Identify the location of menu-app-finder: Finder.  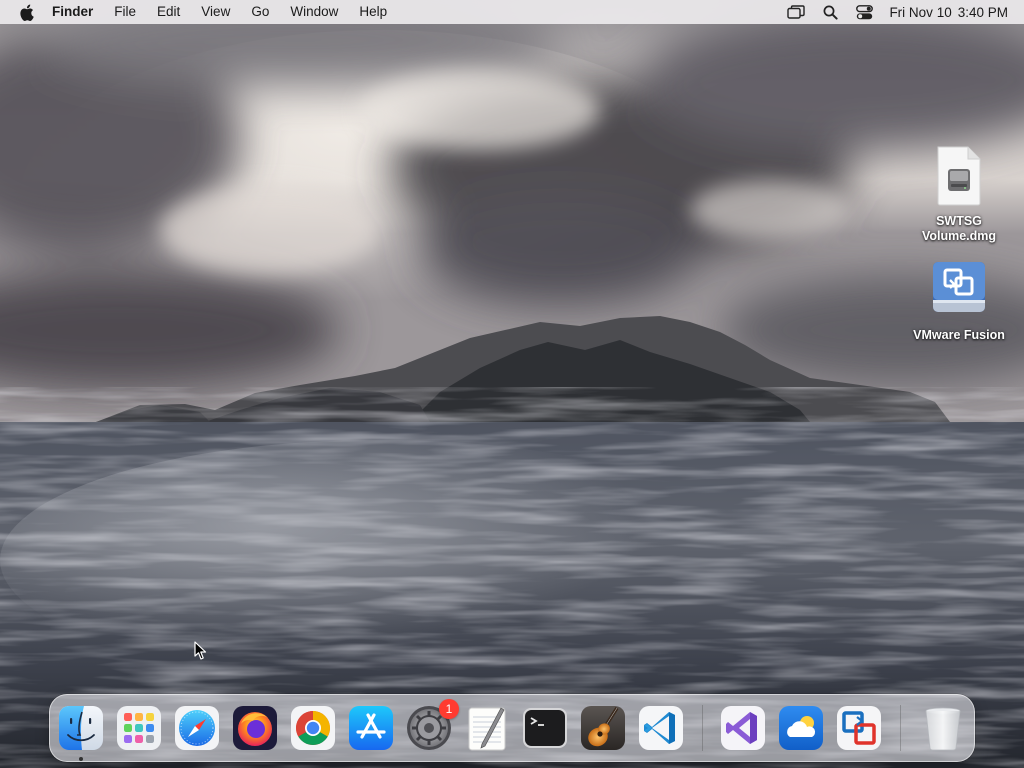
(75, 12).